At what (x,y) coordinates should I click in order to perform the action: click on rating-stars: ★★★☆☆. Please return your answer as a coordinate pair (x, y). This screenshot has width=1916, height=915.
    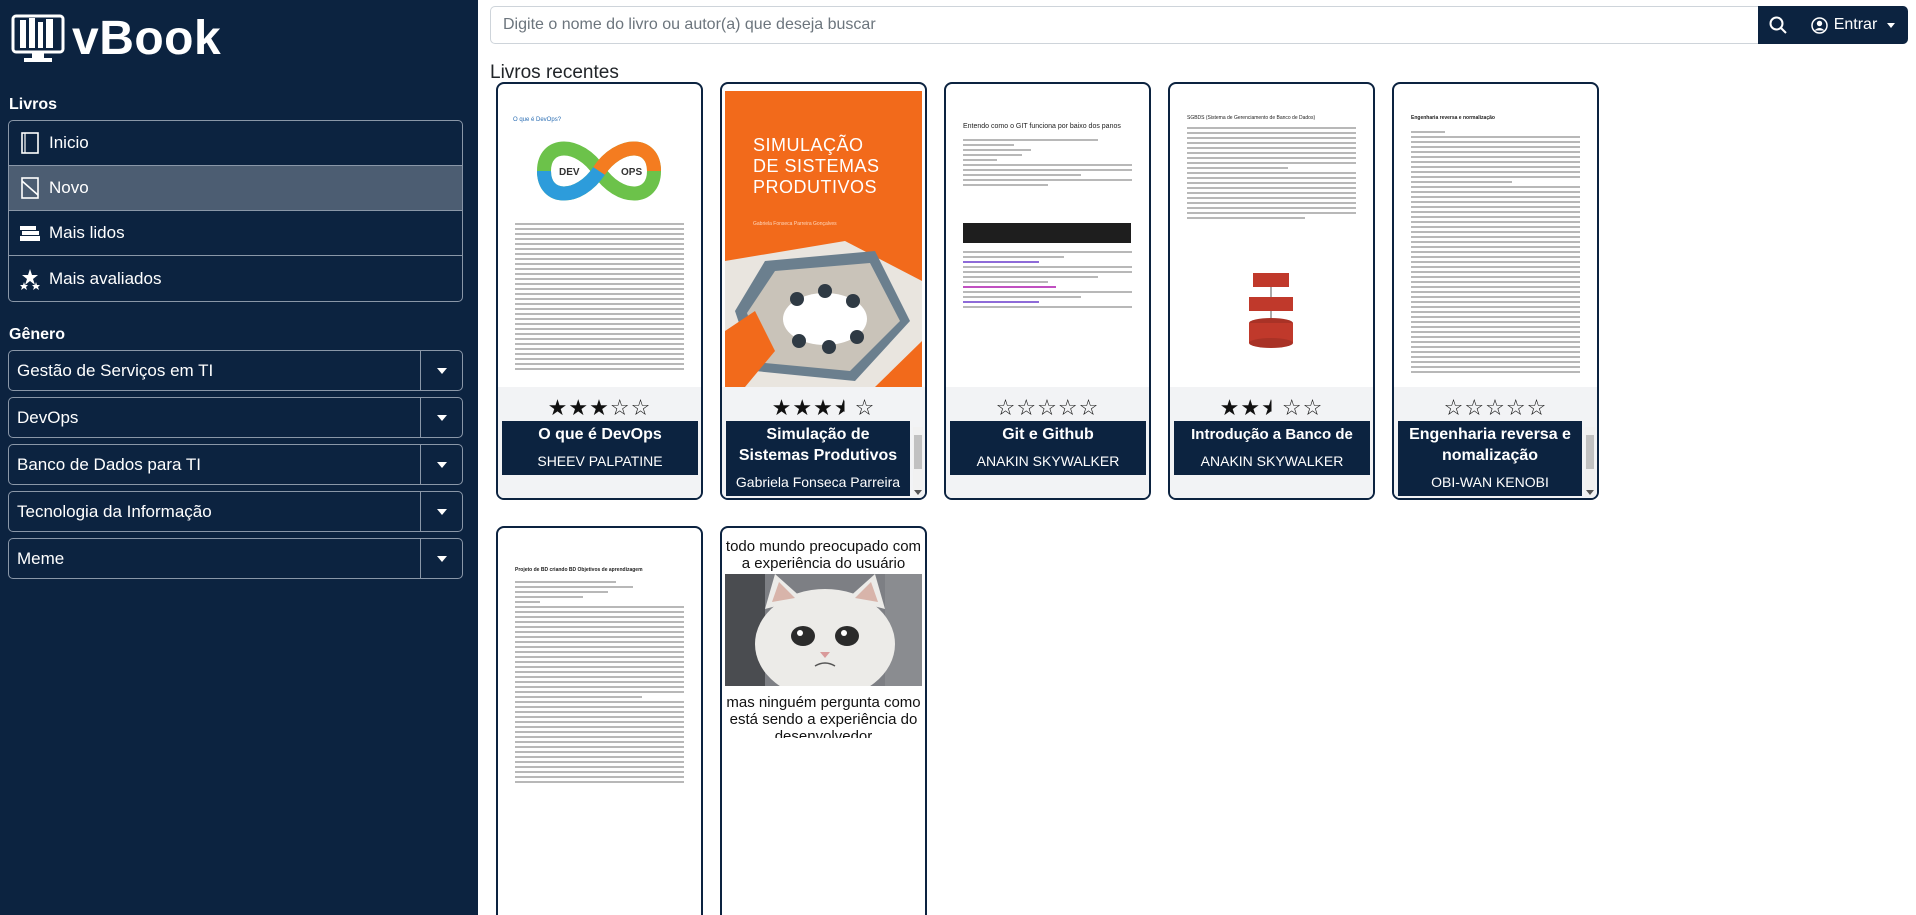
    Looking at the image, I should click on (1271, 408).